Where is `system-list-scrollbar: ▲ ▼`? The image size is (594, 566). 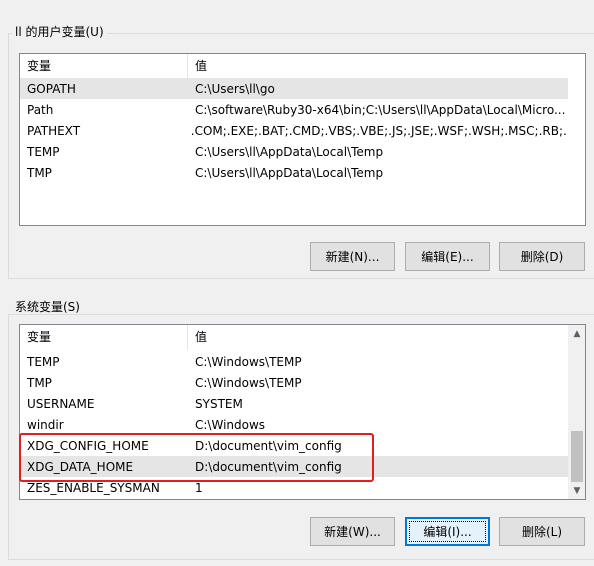
system-list-scrollbar: ▲ ▼ is located at coordinates (576, 412).